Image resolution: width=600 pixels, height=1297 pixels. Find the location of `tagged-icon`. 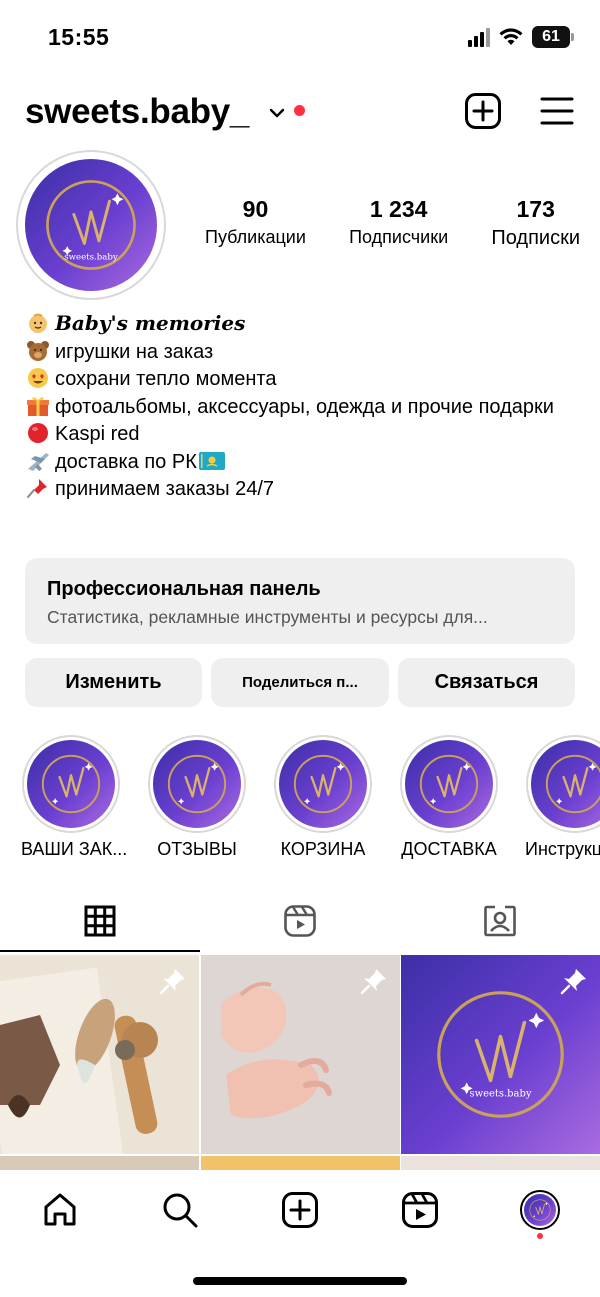

tagged-icon is located at coordinates (500, 921).